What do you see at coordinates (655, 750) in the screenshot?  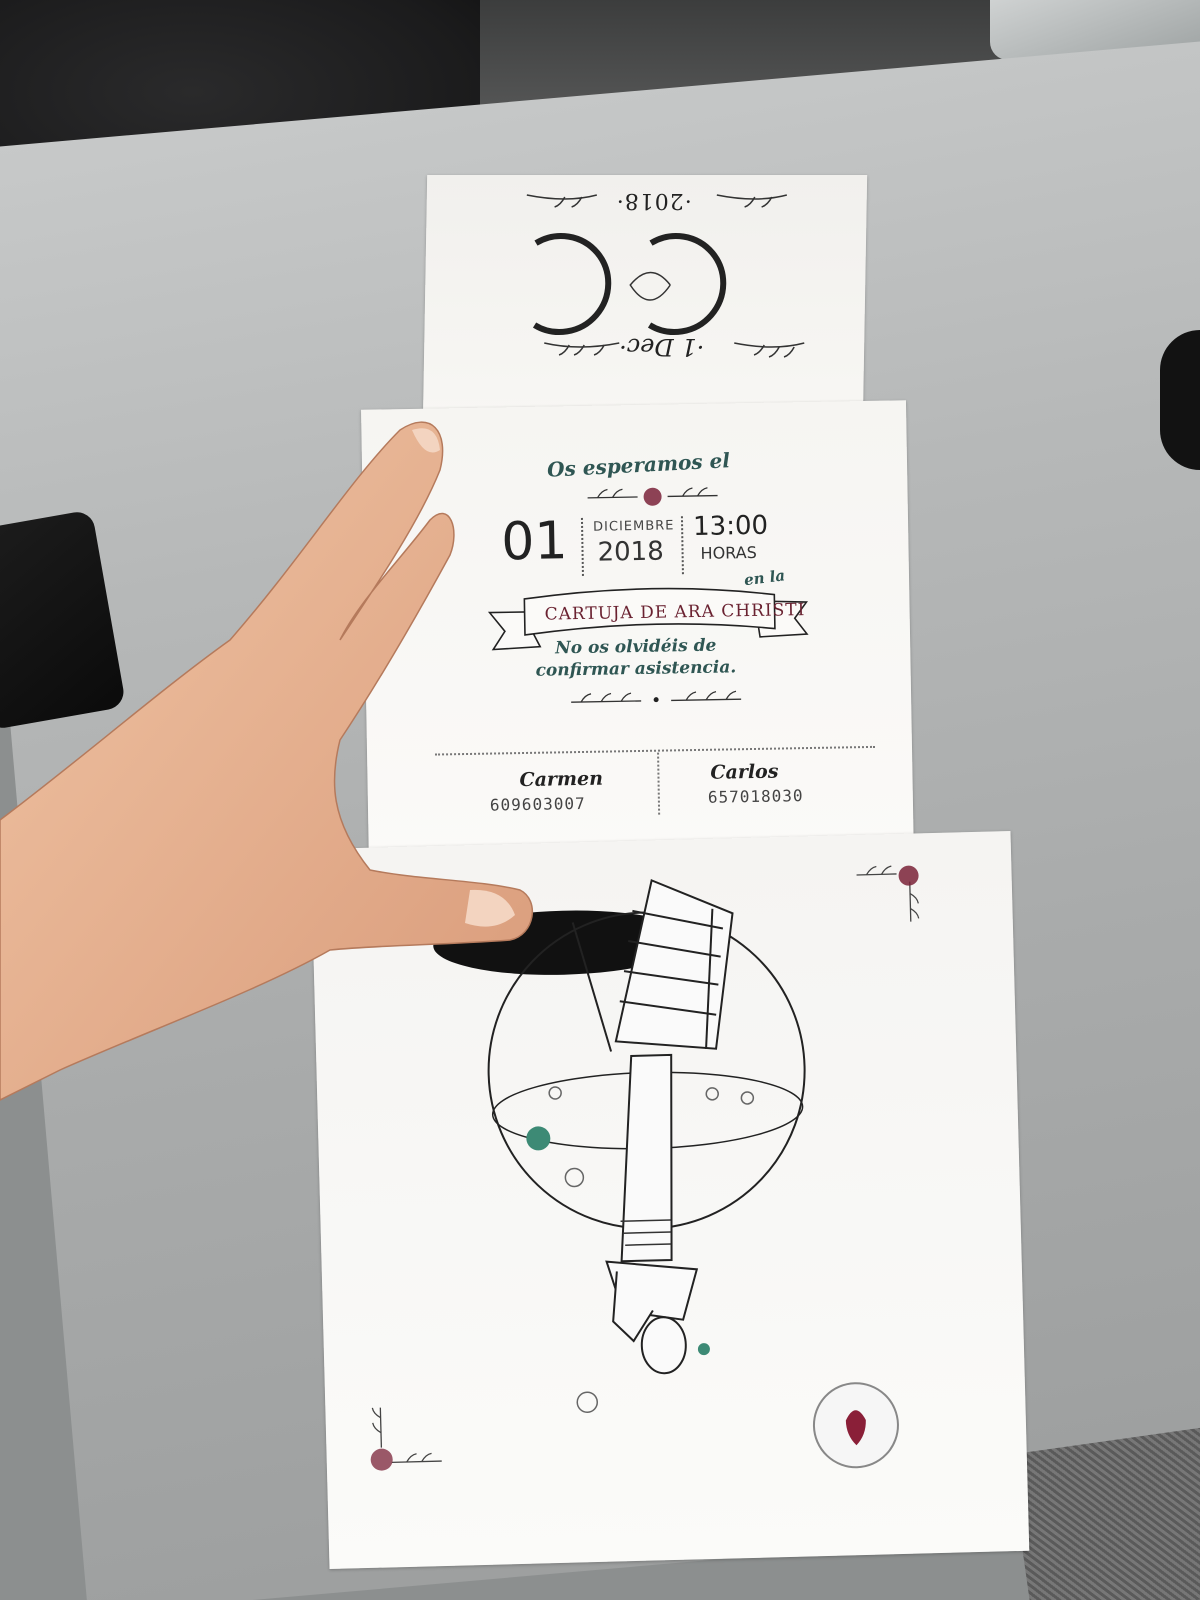 I see `contacts-divider` at bounding box center [655, 750].